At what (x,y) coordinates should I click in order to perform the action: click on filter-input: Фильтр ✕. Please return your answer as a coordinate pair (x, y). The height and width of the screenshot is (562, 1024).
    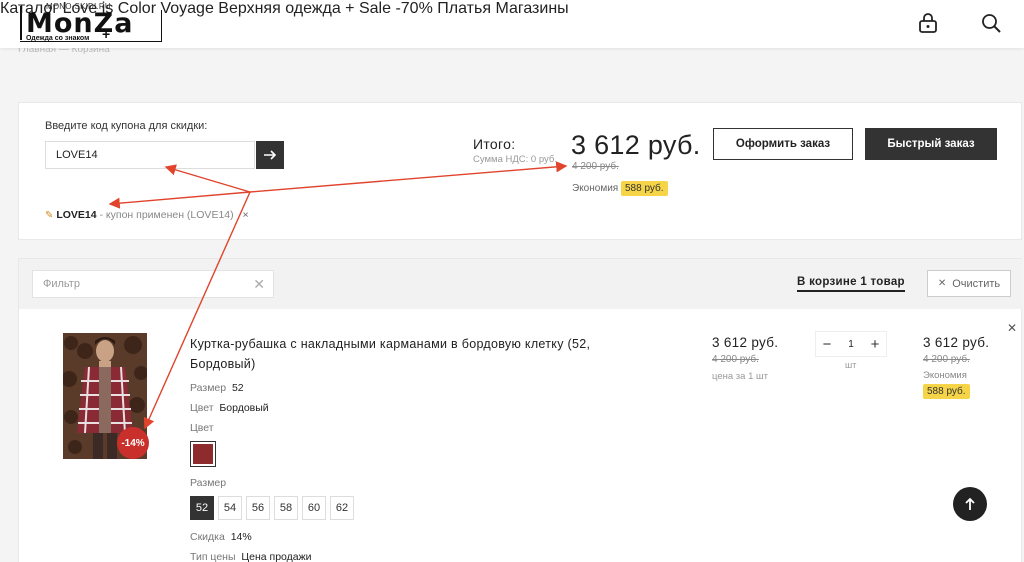
    Looking at the image, I should click on (153, 284).